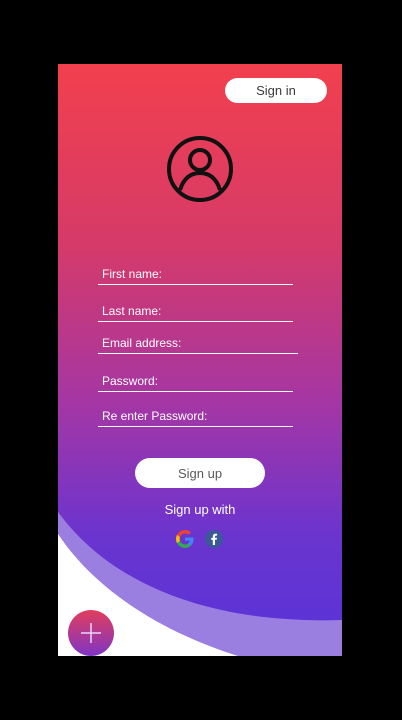  What do you see at coordinates (196, 381) in the screenshot?
I see `password-field: Password:` at bounding box center [196, 381].